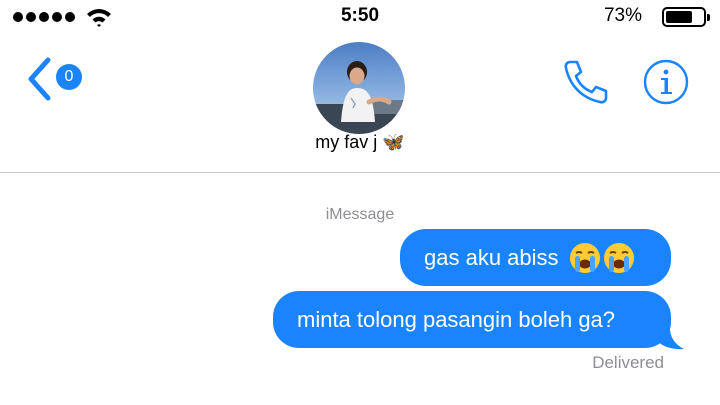  I want to click on phone-icon, so click(586, 82).